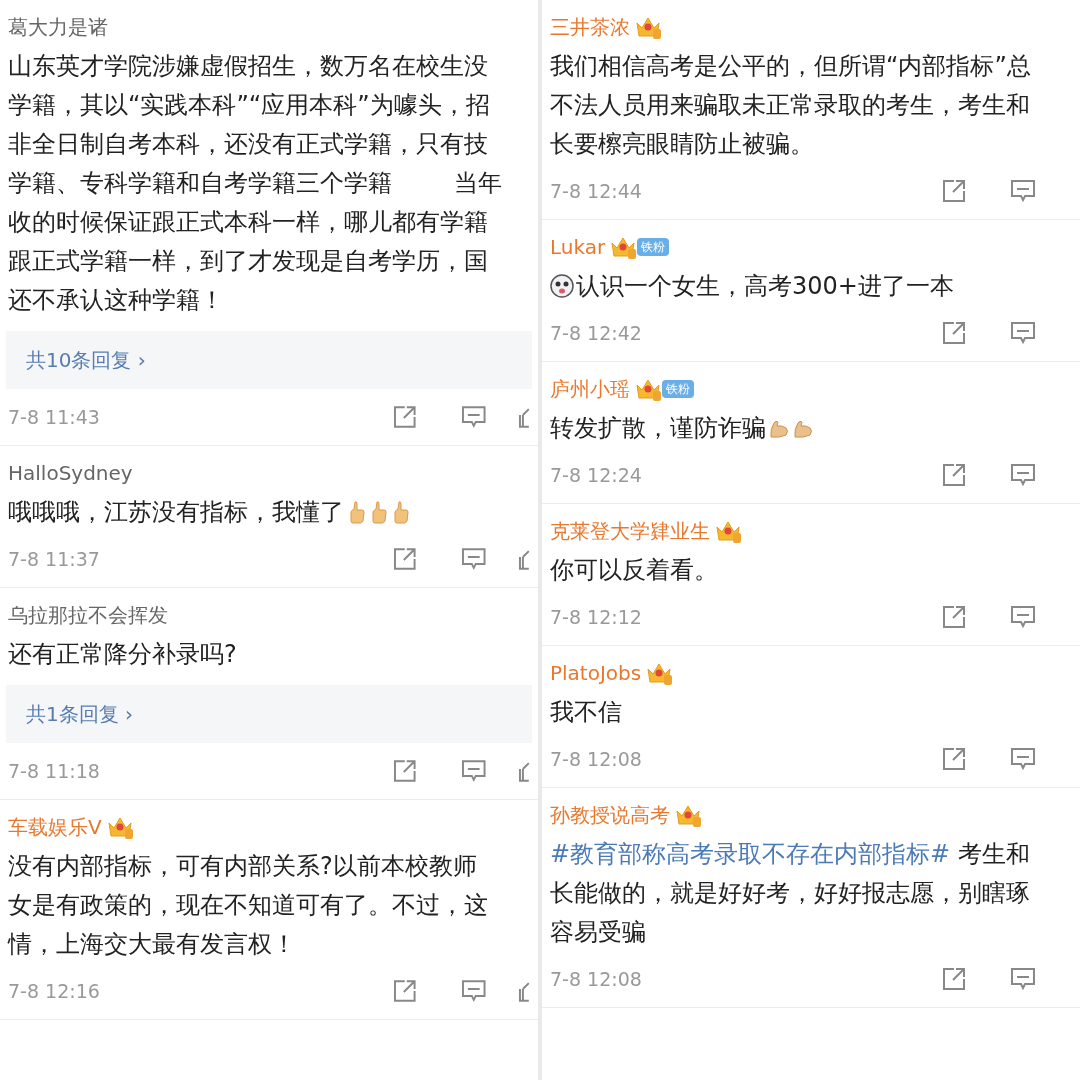 The image size is (1080, 1080). What do you see at coordinates (682, 144) in the screenshot?
I see `comment-text: 长要檫亮眼睛防止被骗。` at bounding box center [682, 144].